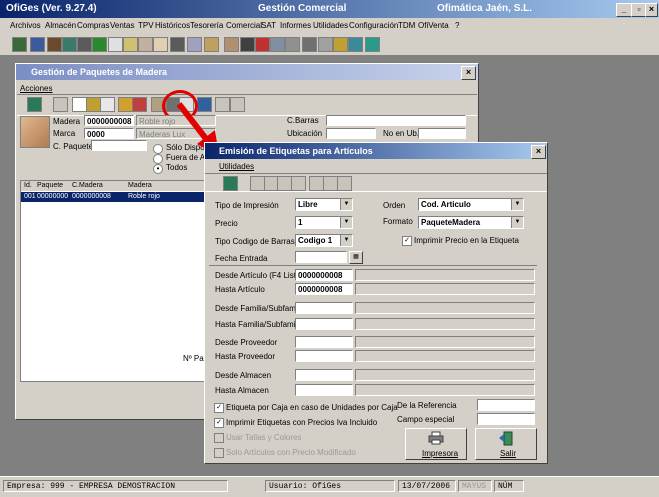 Image resolution: width=659 pixels, height=497 pixels. What do you see at coordinates (50, 185) in the screenshot?
I see `grid-header-paquete: Paquete` at bounding box center [50, 185].